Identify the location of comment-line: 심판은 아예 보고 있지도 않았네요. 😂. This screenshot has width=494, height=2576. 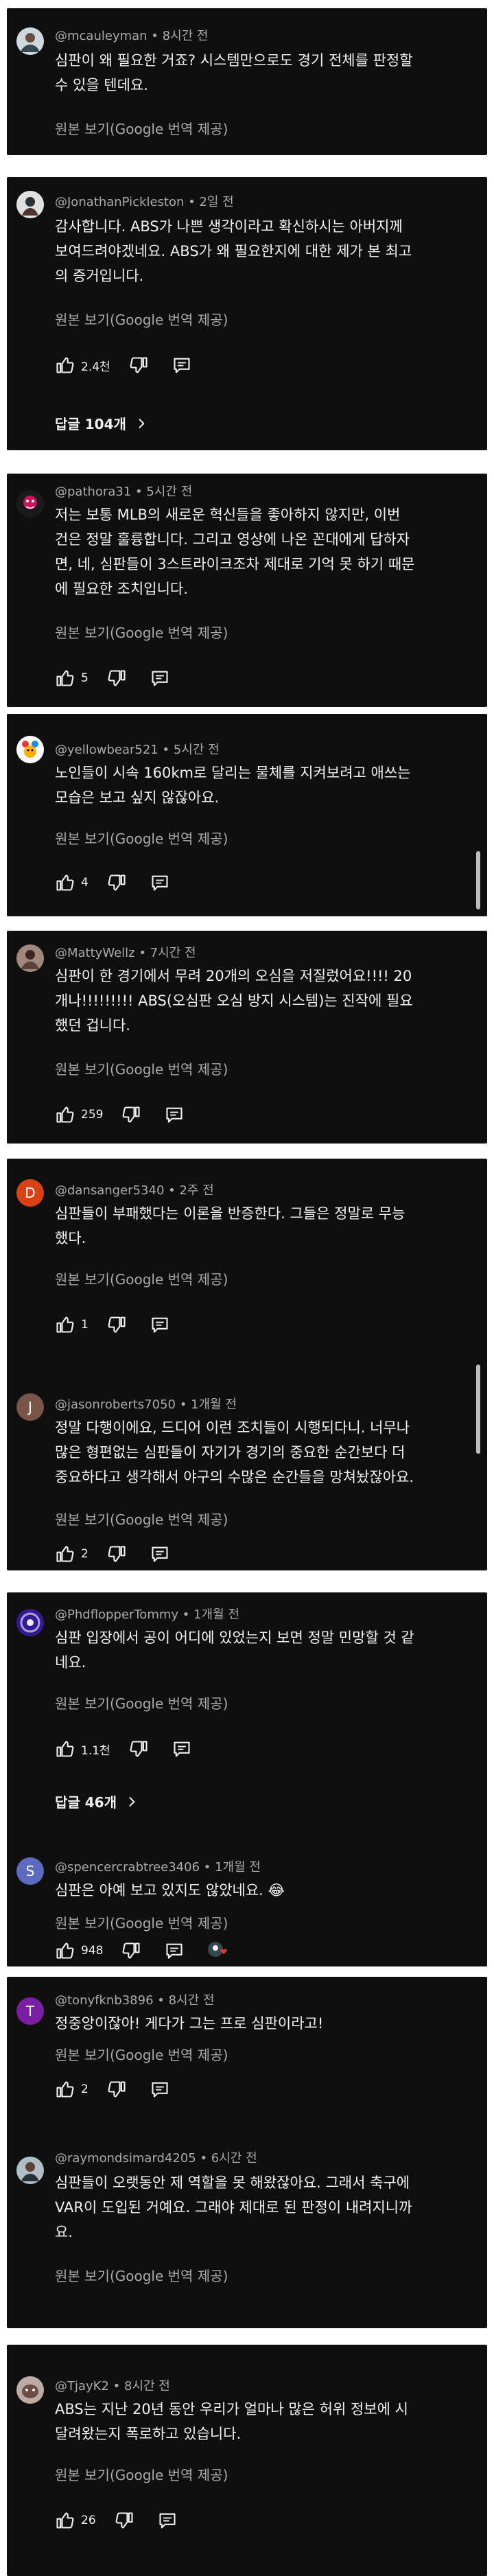
(170, 1890).